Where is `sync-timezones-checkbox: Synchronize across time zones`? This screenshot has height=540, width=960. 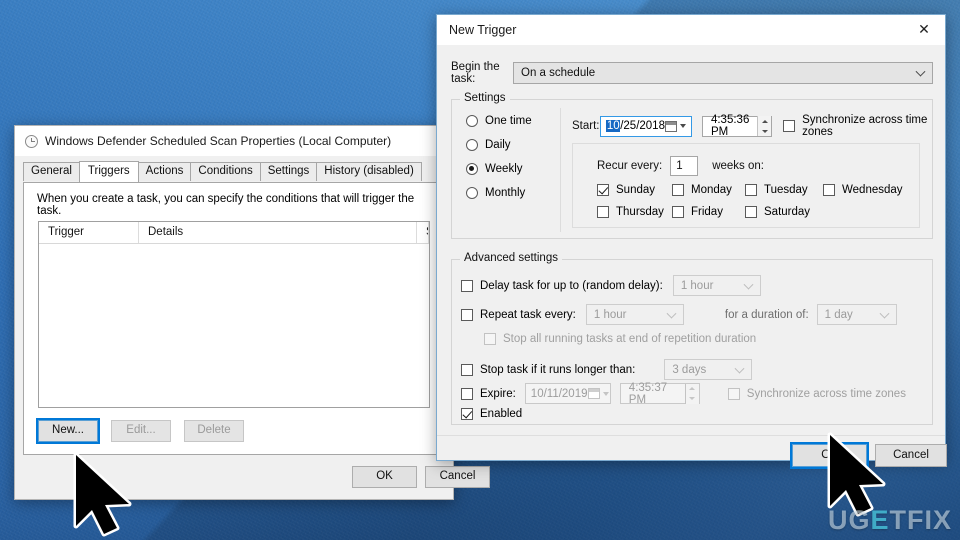
sync-timezones-checkbox: Synchronize across time zones is located at coordinates (857, 126).